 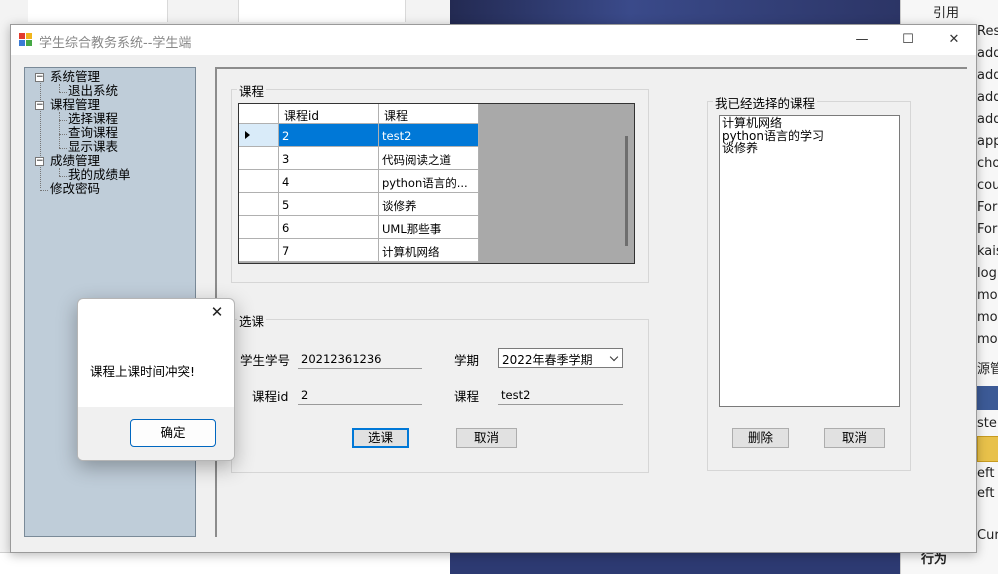 What do you see at coordinates (93, 147) in the screenshot?
I see `tree-node-timetable: 显示课表` at bounding box center [93, 147].